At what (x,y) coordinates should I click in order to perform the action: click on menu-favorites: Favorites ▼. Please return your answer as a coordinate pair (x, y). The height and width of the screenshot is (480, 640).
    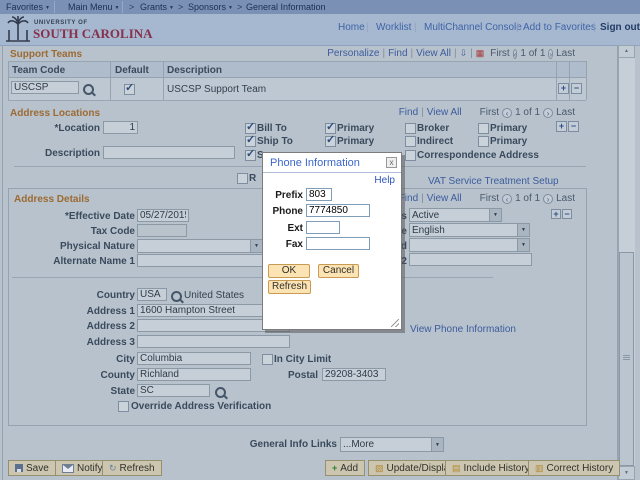
    Looking at the image, I should click on (28, 7).